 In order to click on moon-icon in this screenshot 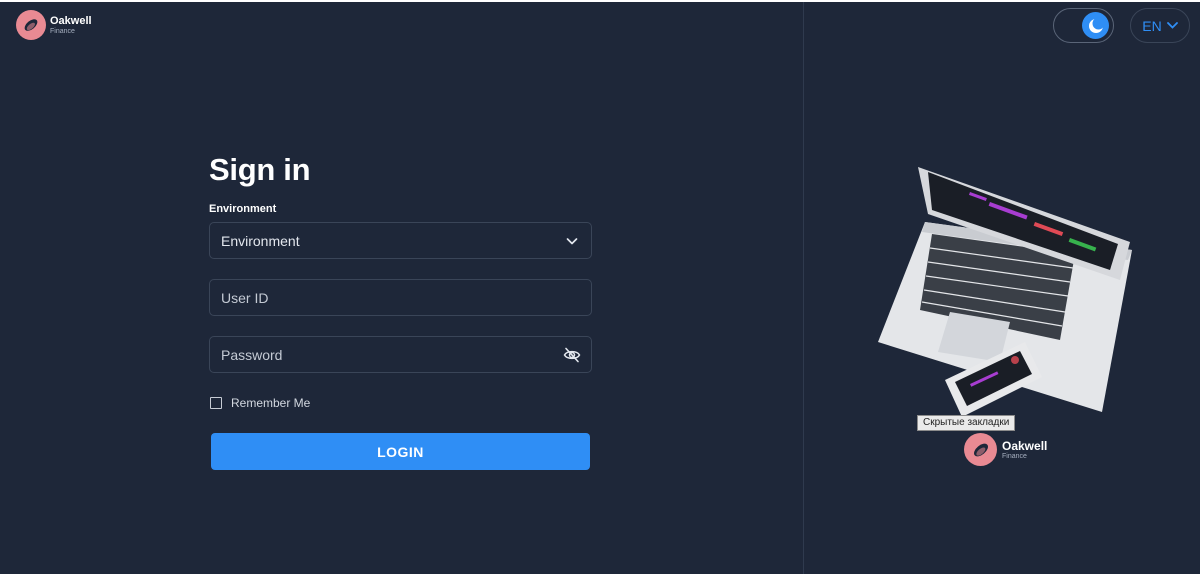, I will do `click(1095, 25)`.